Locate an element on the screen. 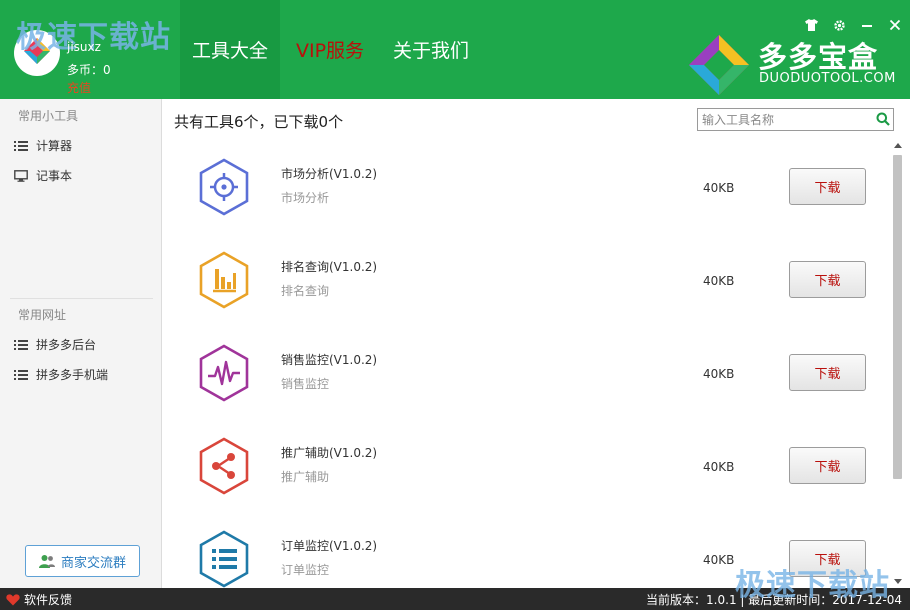 Image resolution: width=910 pixels, height=610 pixels. target-icon is located at coordinates (224, 187).